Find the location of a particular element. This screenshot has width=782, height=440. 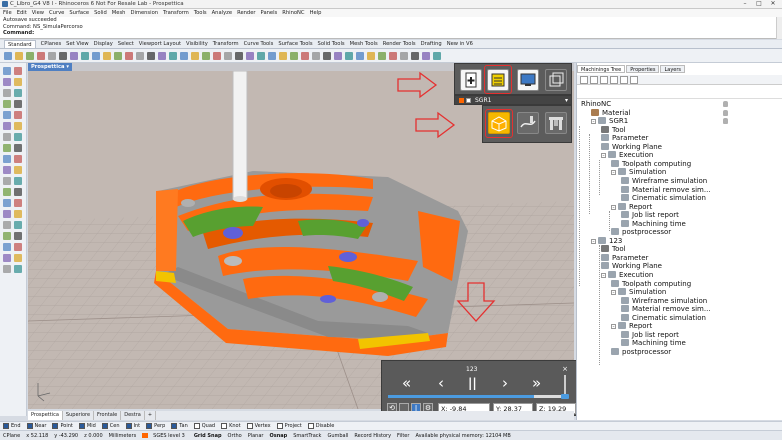

osnap-int: Int is located at coordinates (133, 426).